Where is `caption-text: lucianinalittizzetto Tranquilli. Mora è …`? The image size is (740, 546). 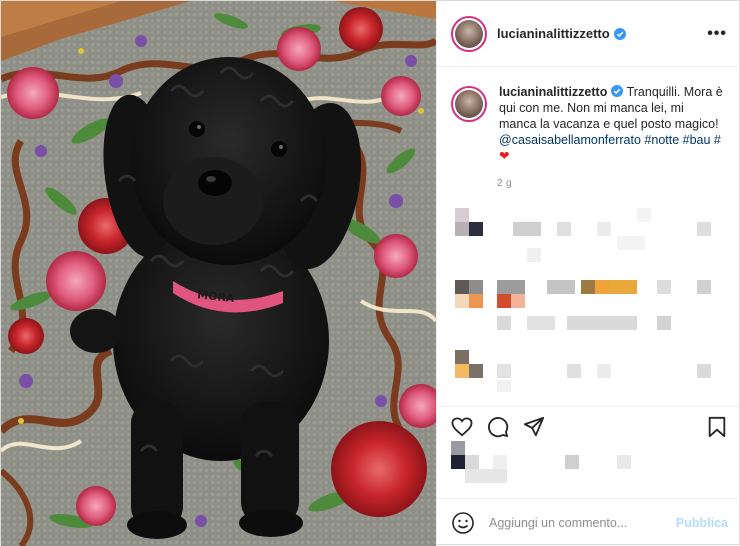 caption-text: lucianinalittizzetto Tranquilli. Mora è … is located at coordinates (611, 124).